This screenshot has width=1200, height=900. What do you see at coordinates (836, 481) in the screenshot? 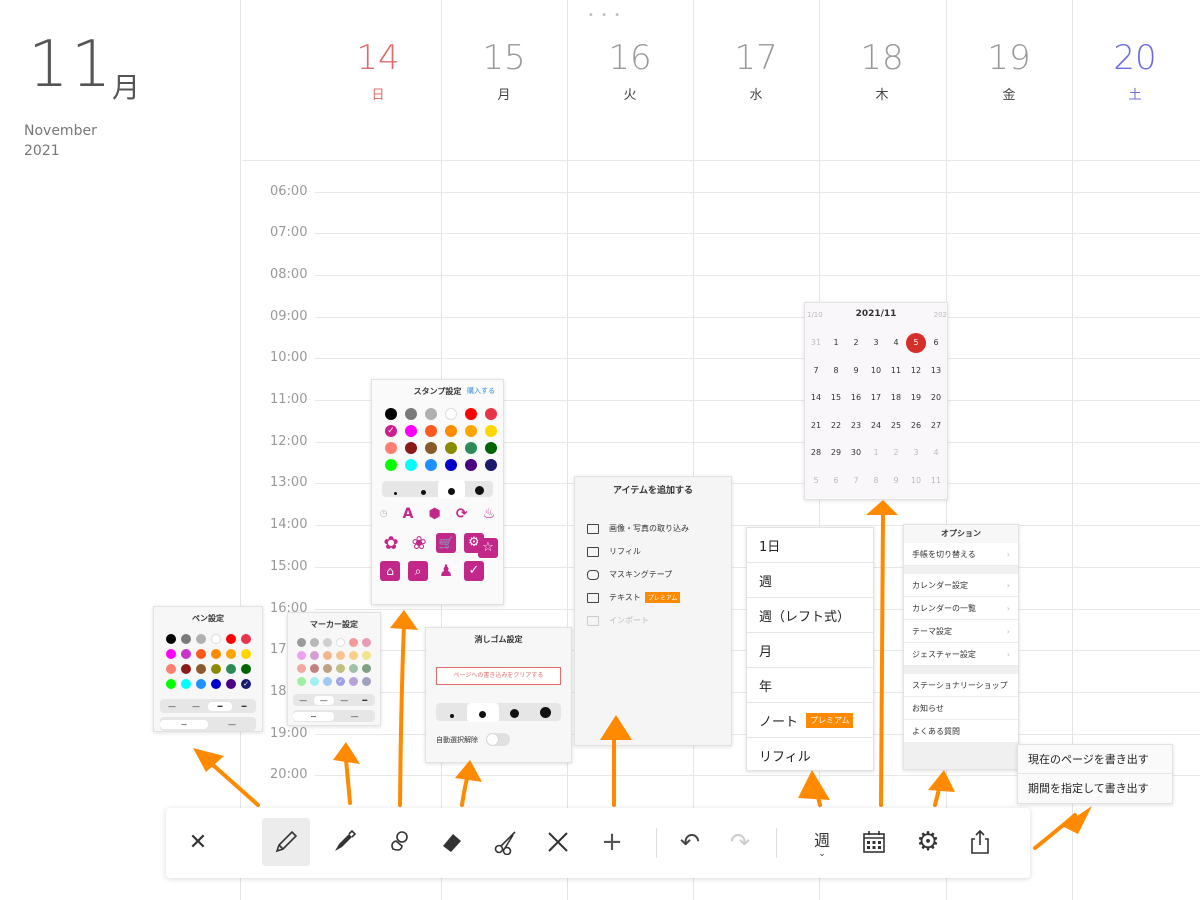
I see `calendar-day: 6` at bounding box center [836, 481].